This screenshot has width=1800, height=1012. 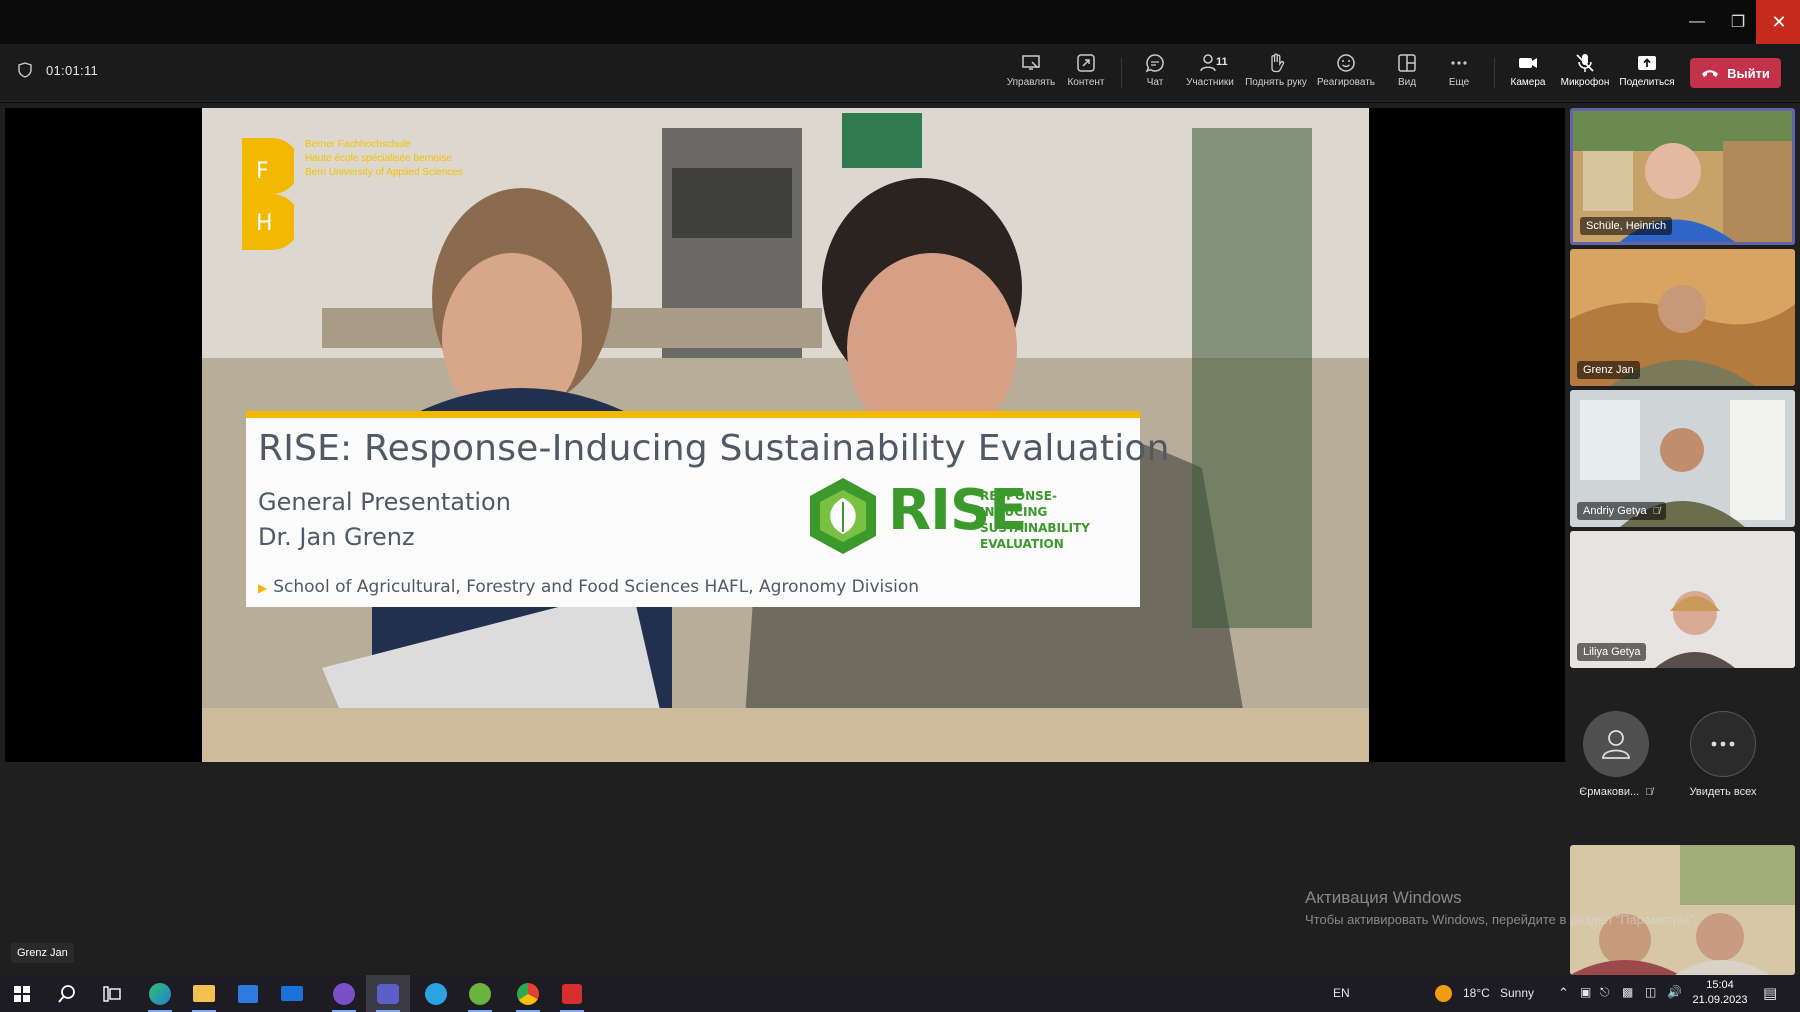 I want to click on camera-label: Камера, so click(x=1528, y=82).